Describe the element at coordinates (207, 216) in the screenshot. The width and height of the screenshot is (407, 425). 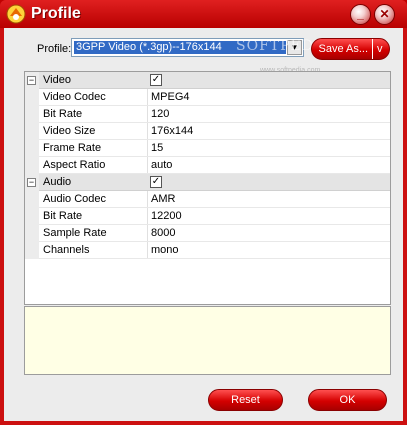
I see `property-row: Bit Rate 12200` at that location.